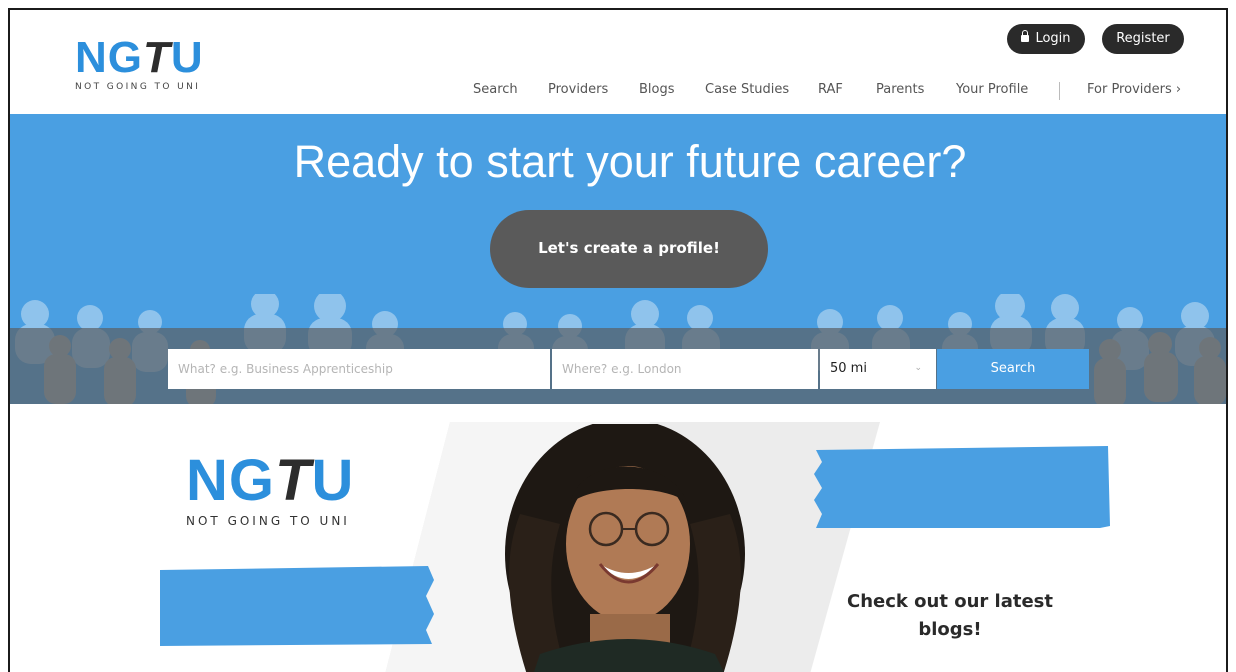 The height and width of the screenshot is (672, 1236). I want to click on nav-item-providers: Providers, so click(578, 89).